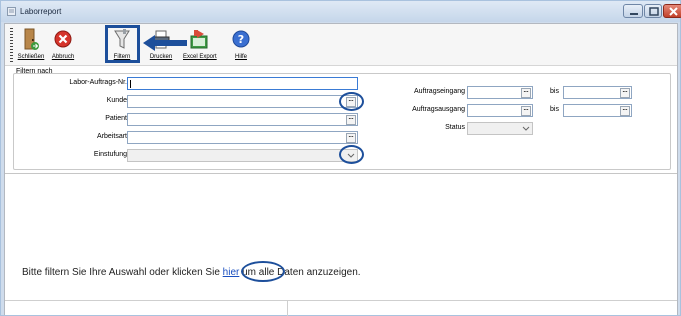 Image resolution: width=681 pixels, height=316 pixels. What do you see at coordinates (341, 11) in the screenshot?
I see `title-bar: Laborreport` at bounding box center [341, 11].